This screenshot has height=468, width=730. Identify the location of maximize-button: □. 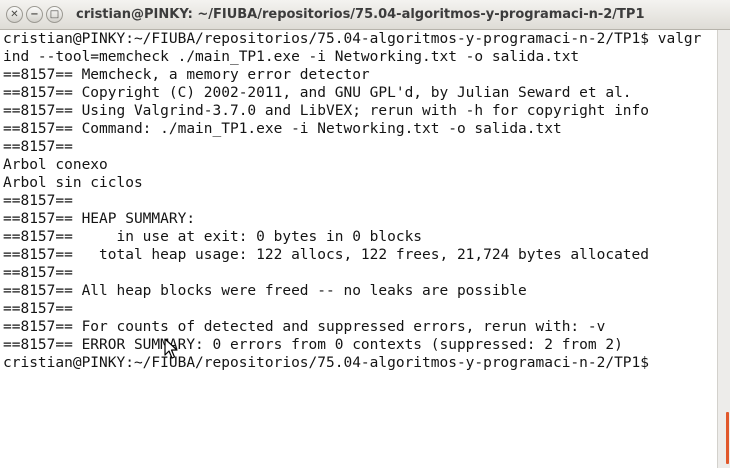
(54, 14).